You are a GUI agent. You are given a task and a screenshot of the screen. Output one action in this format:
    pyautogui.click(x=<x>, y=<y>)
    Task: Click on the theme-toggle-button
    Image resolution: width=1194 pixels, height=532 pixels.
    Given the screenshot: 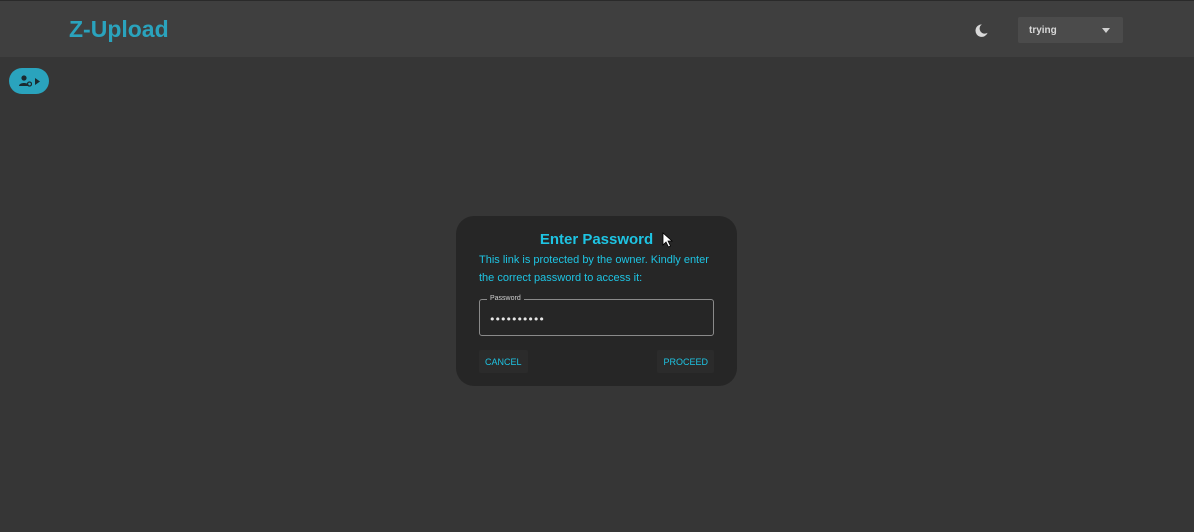 What is the action you would take?
    pyautogui.click(x=981, y=30)
    